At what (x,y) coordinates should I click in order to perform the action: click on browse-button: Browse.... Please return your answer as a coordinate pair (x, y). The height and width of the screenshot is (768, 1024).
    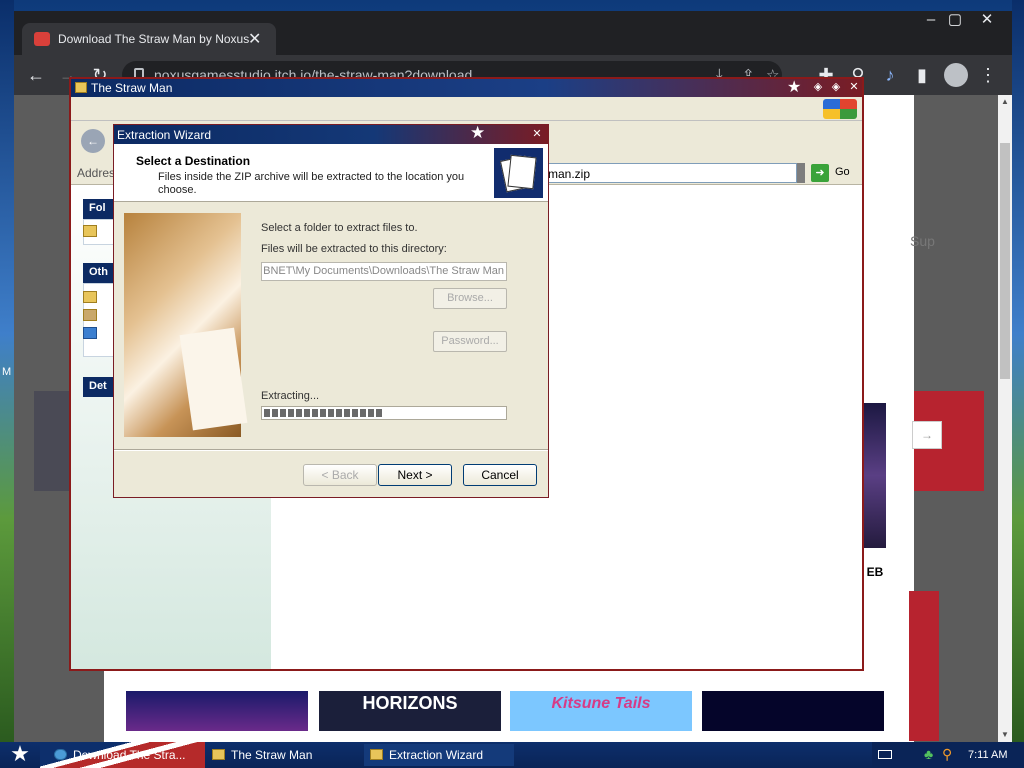
    Looking at the image, I should click on (470, 298).